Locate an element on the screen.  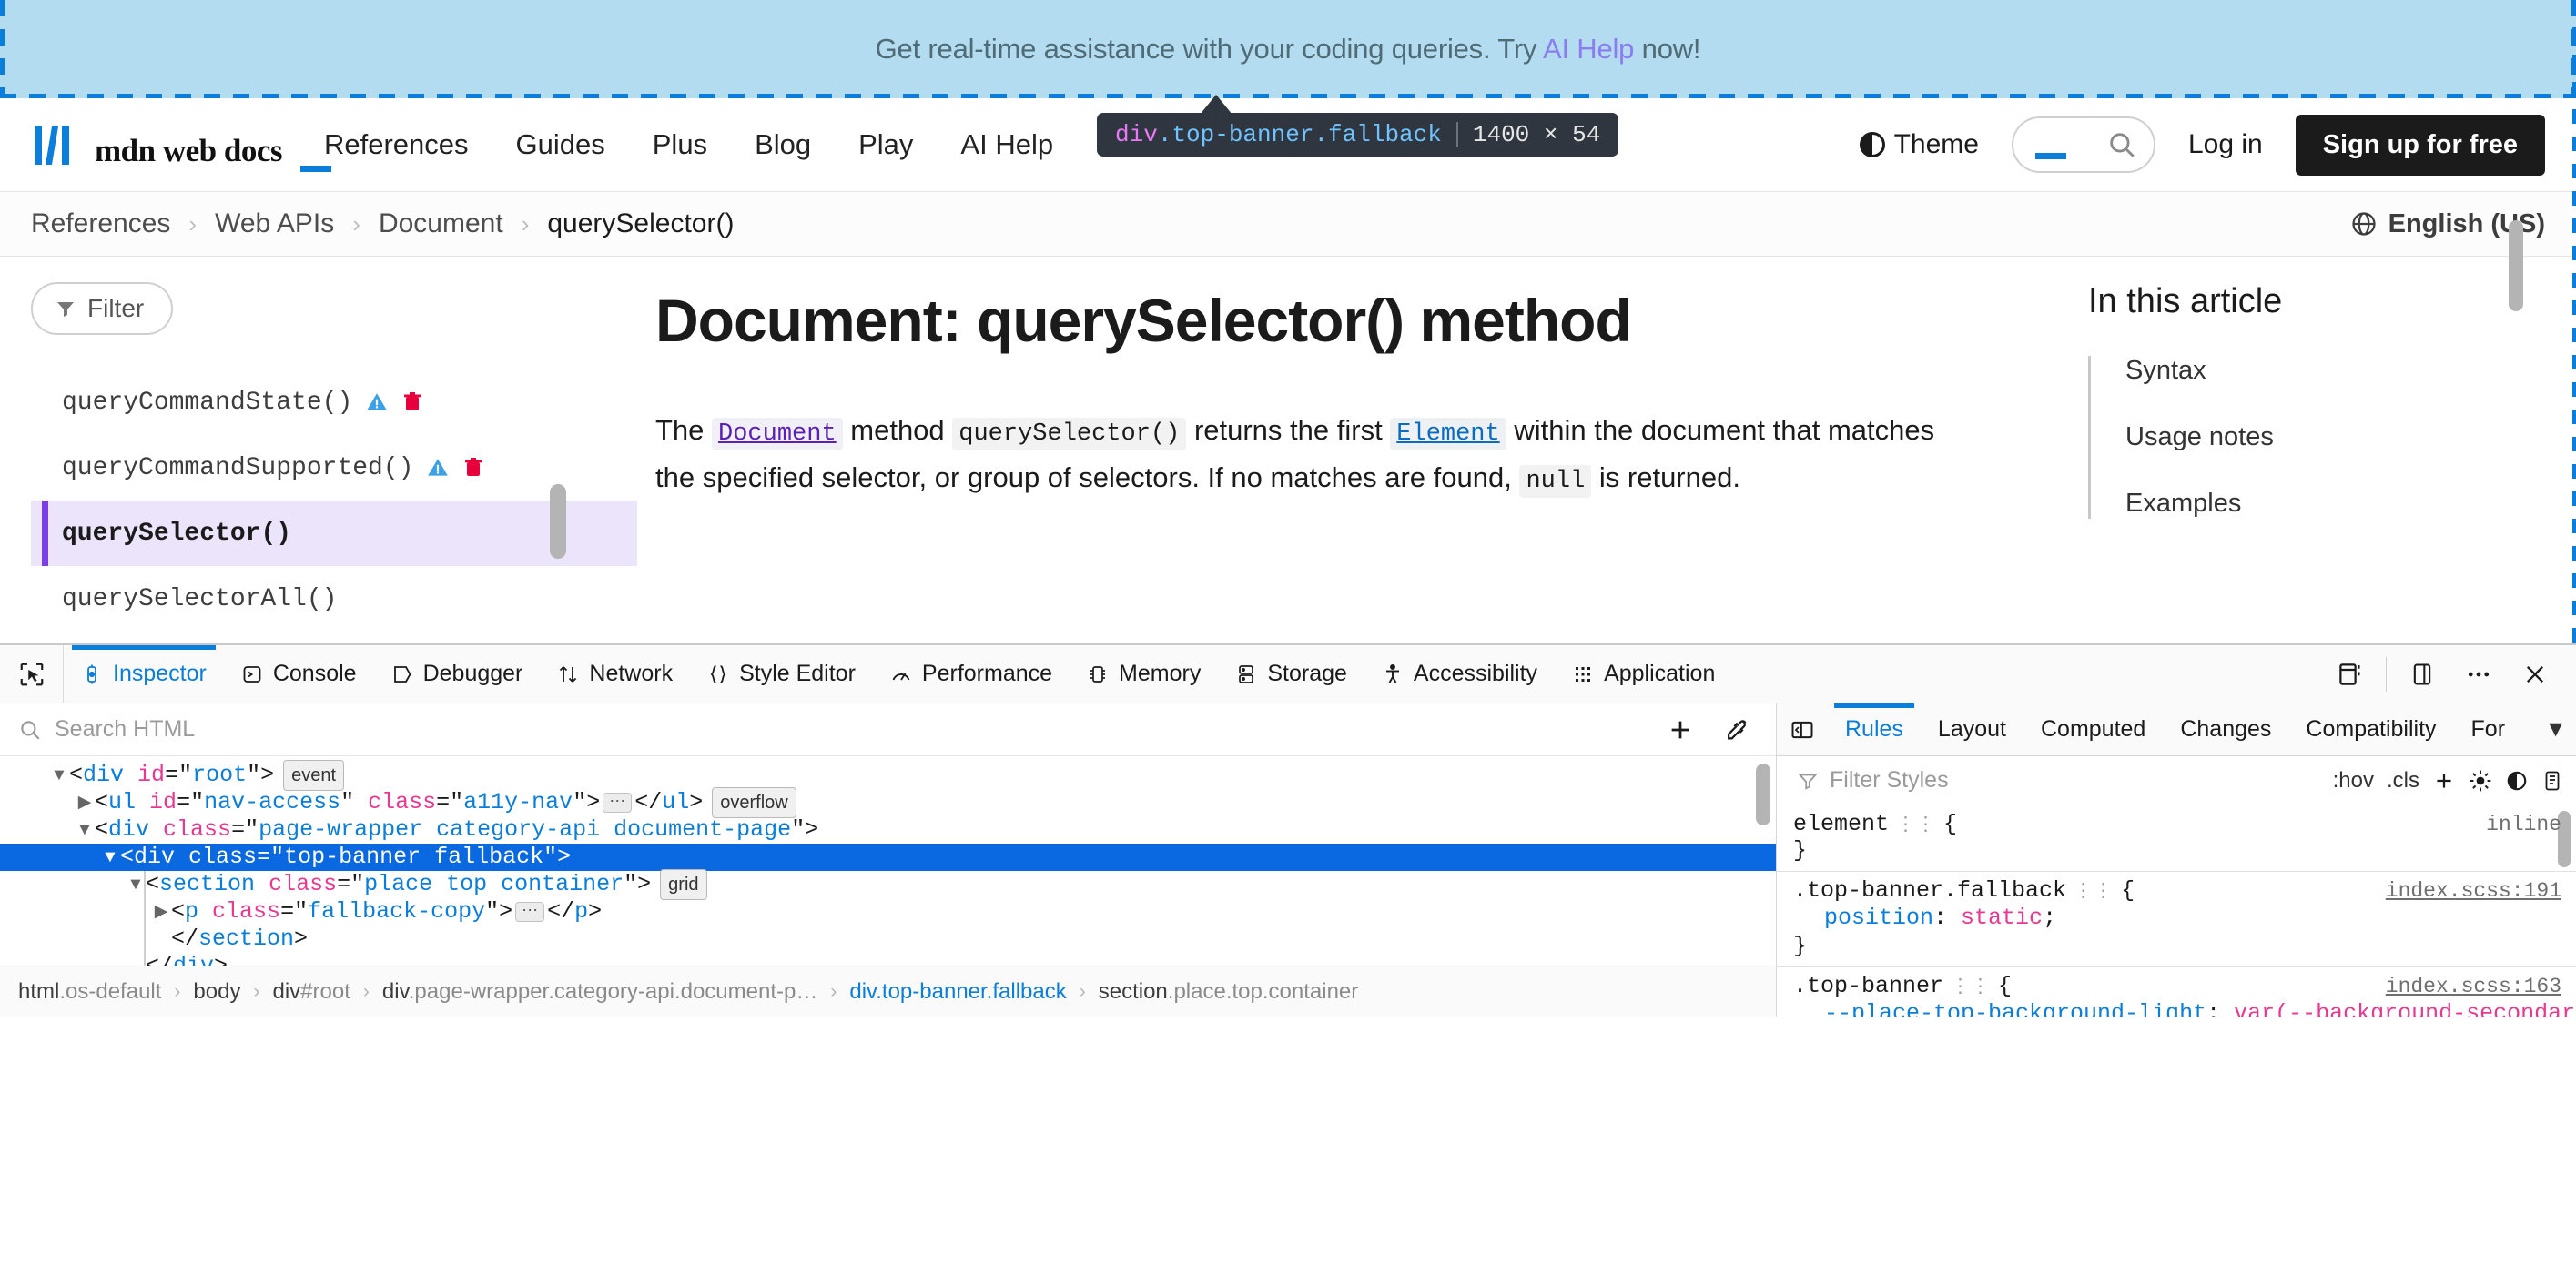
class-toggle-button: .cls is located at coordinates (2403, 781).